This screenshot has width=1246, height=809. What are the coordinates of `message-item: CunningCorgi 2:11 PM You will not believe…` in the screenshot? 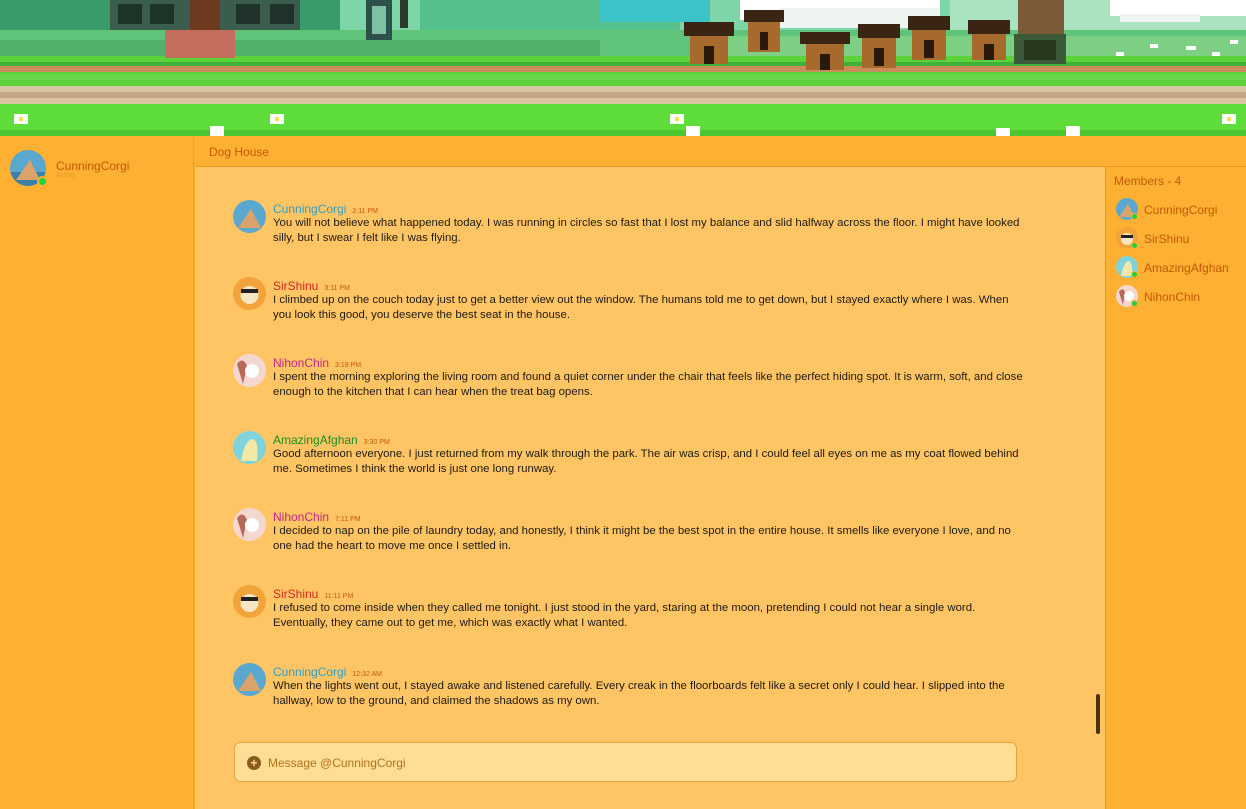 It's located at (628, 225).